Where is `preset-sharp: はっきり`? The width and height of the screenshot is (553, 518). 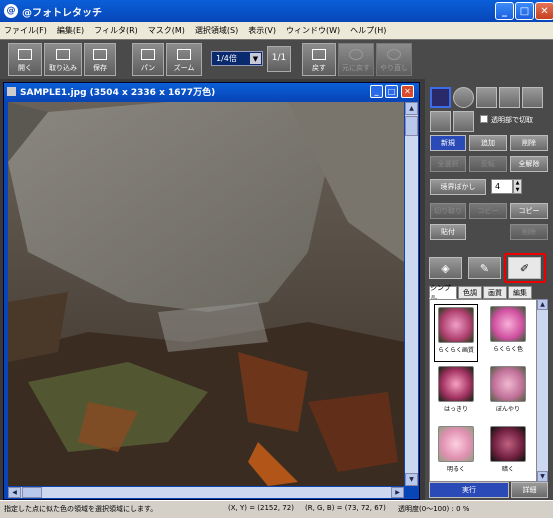
preset-sharp: はっきり is located at coordinates (456, 393).